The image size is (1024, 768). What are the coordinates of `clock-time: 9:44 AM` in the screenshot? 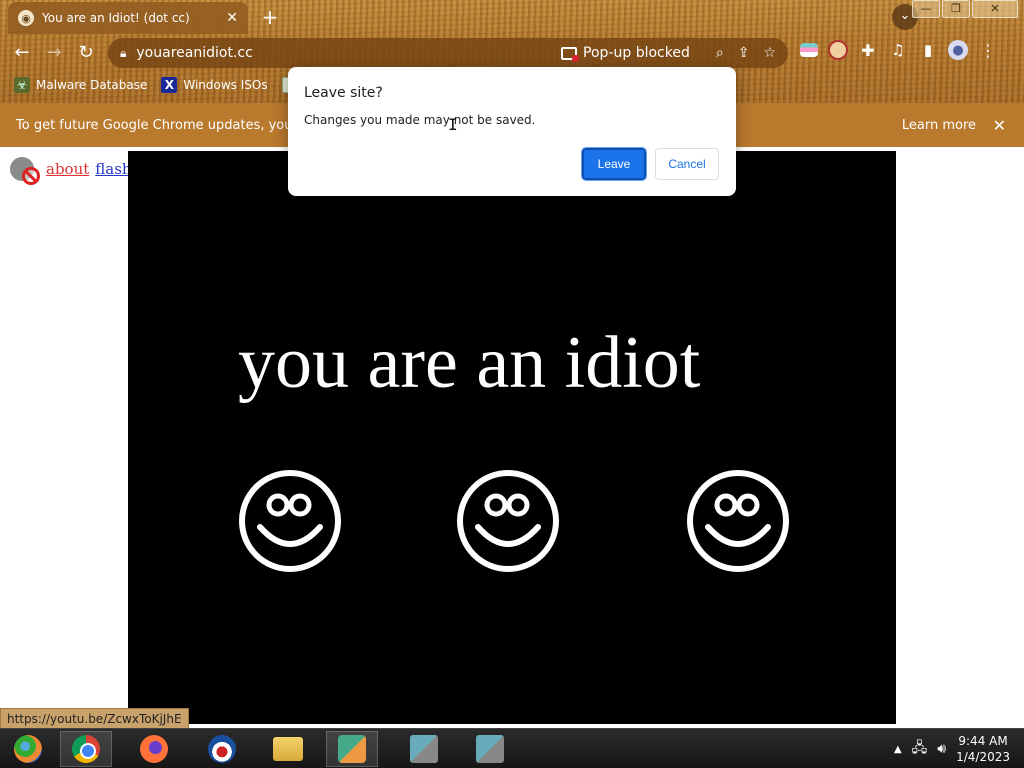 It's located at (983, 741).